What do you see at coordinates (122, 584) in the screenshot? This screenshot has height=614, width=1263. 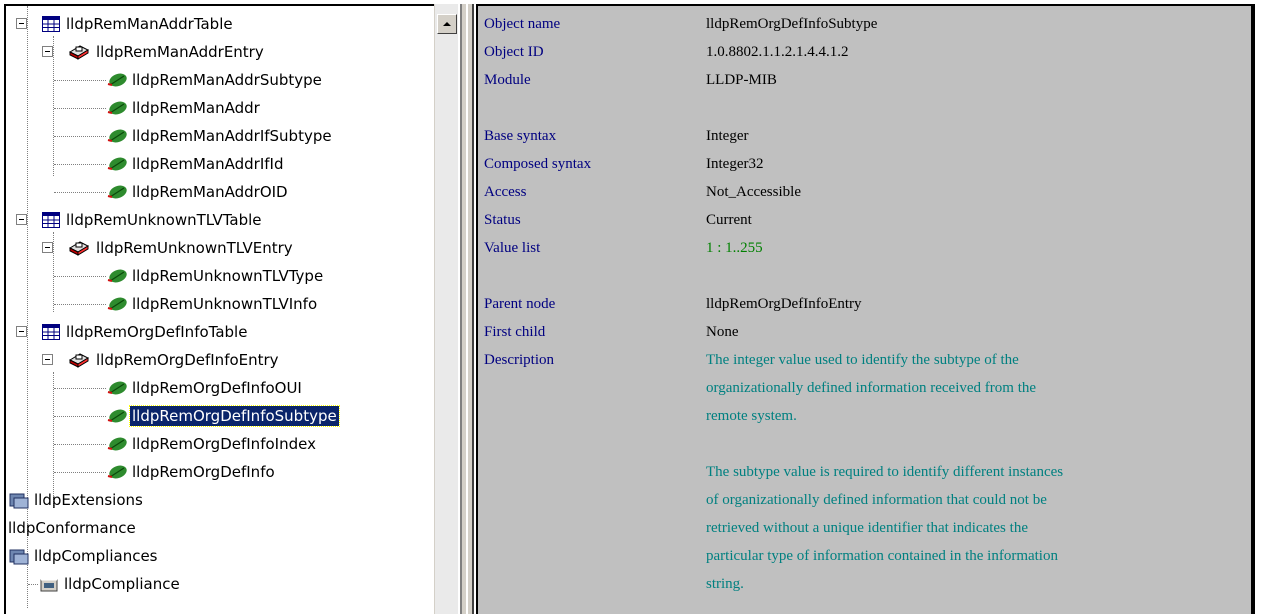 I see `tree-node-label: lldpCompliance` at bounding box center [122, 584].